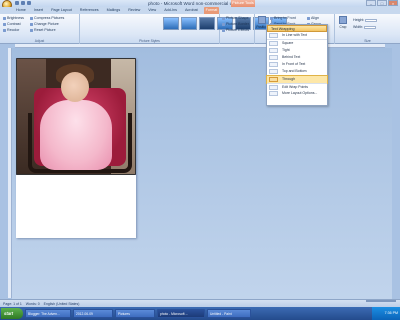  Describe the element at coordinates (235, 24) in the screenshot. I see `picture-border-button: Picture Border` at that location.